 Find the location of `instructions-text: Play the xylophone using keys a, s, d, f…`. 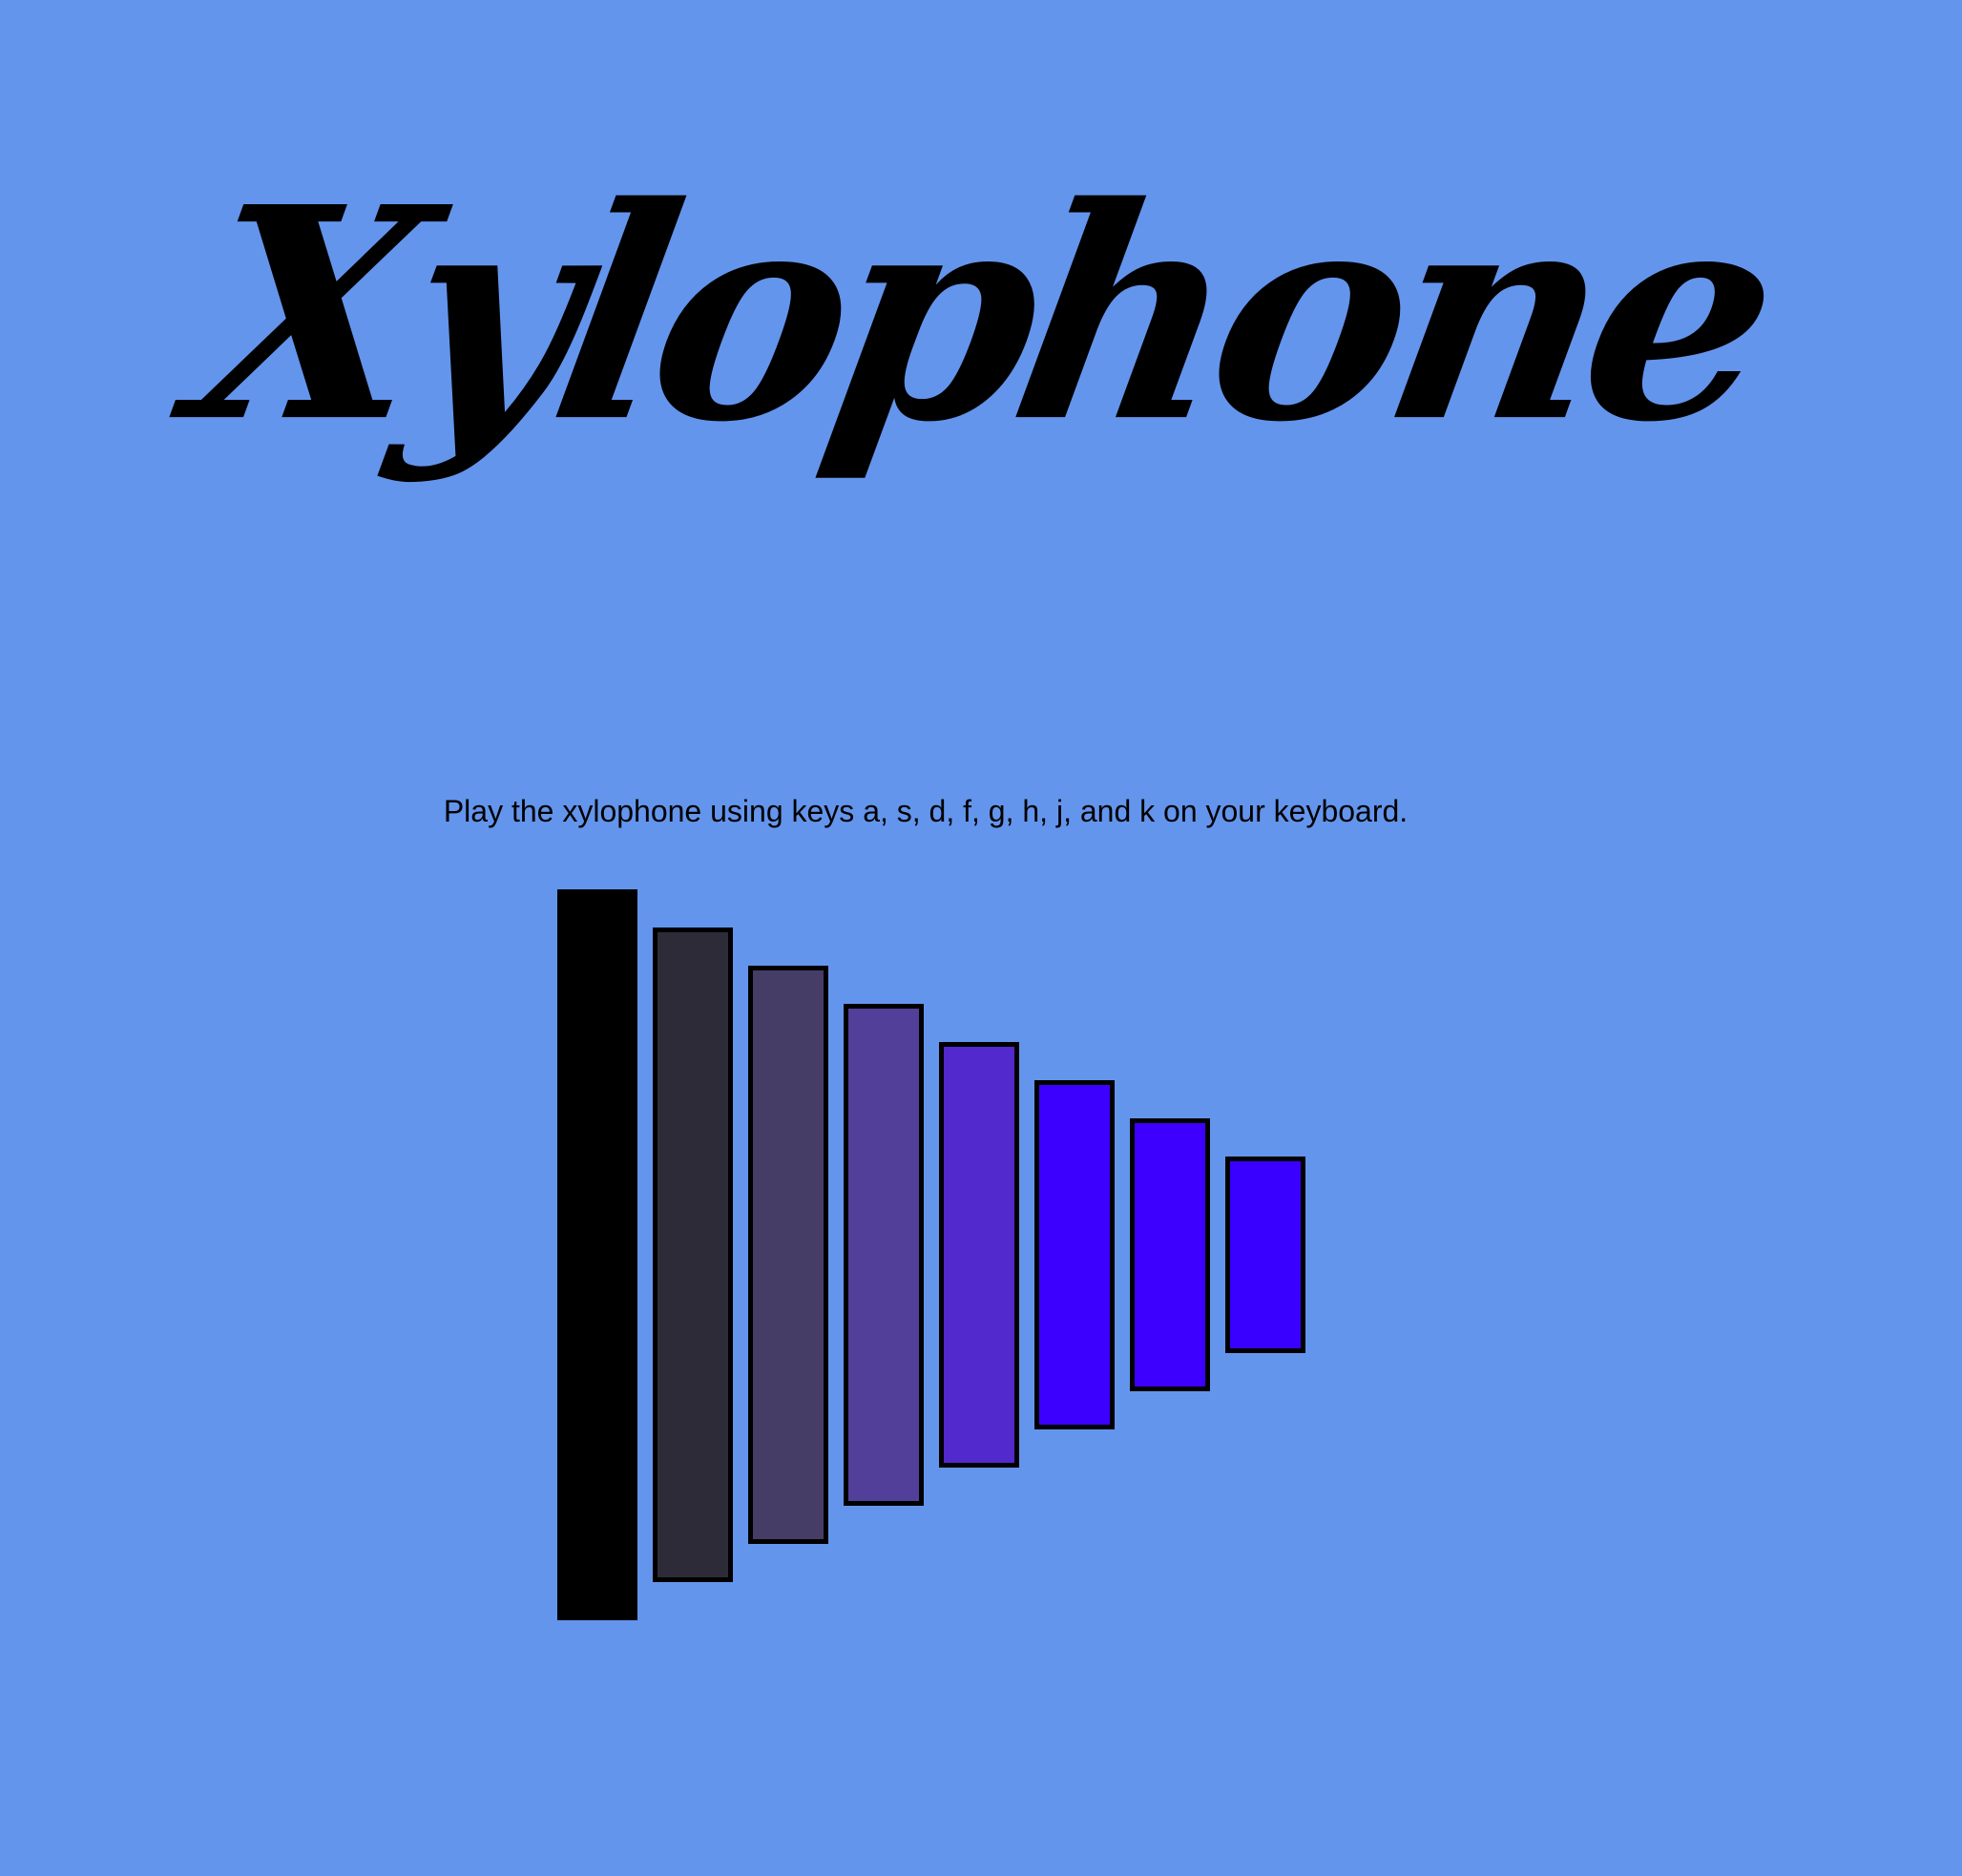

instructions-text: Play the xylophone using keys a, s, d, f… is located at coordinates (926, 811).